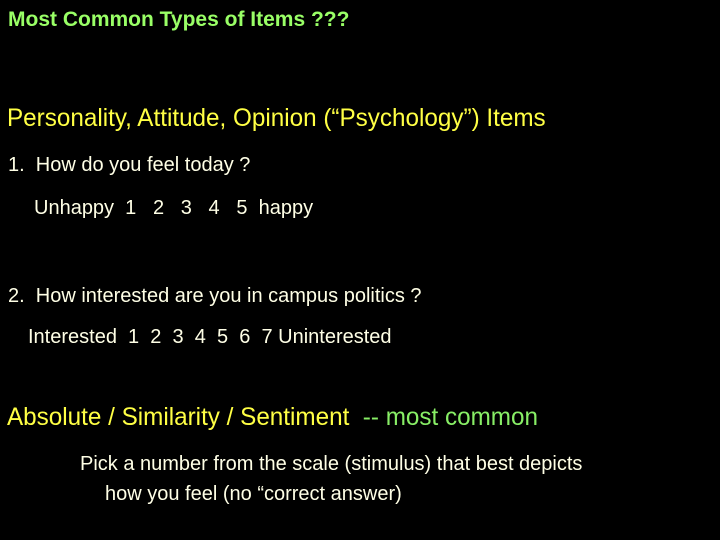 The image size is (720, 540). Describe the element at coordinates (210, 337) in the screenshot. I see `question-2-scale: Interested 1 2 3 4 5 6 7 Uninterested` at that location.